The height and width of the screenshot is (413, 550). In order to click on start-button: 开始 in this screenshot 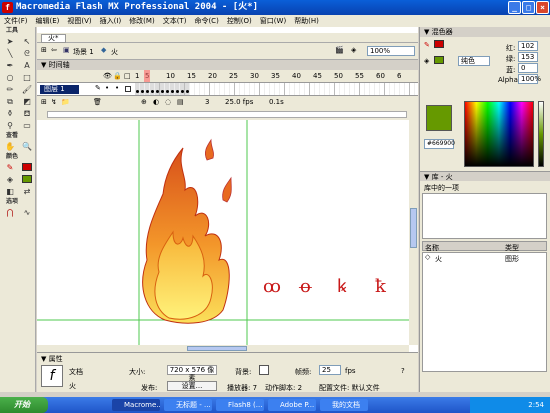, I will do `click(24, 405)`.